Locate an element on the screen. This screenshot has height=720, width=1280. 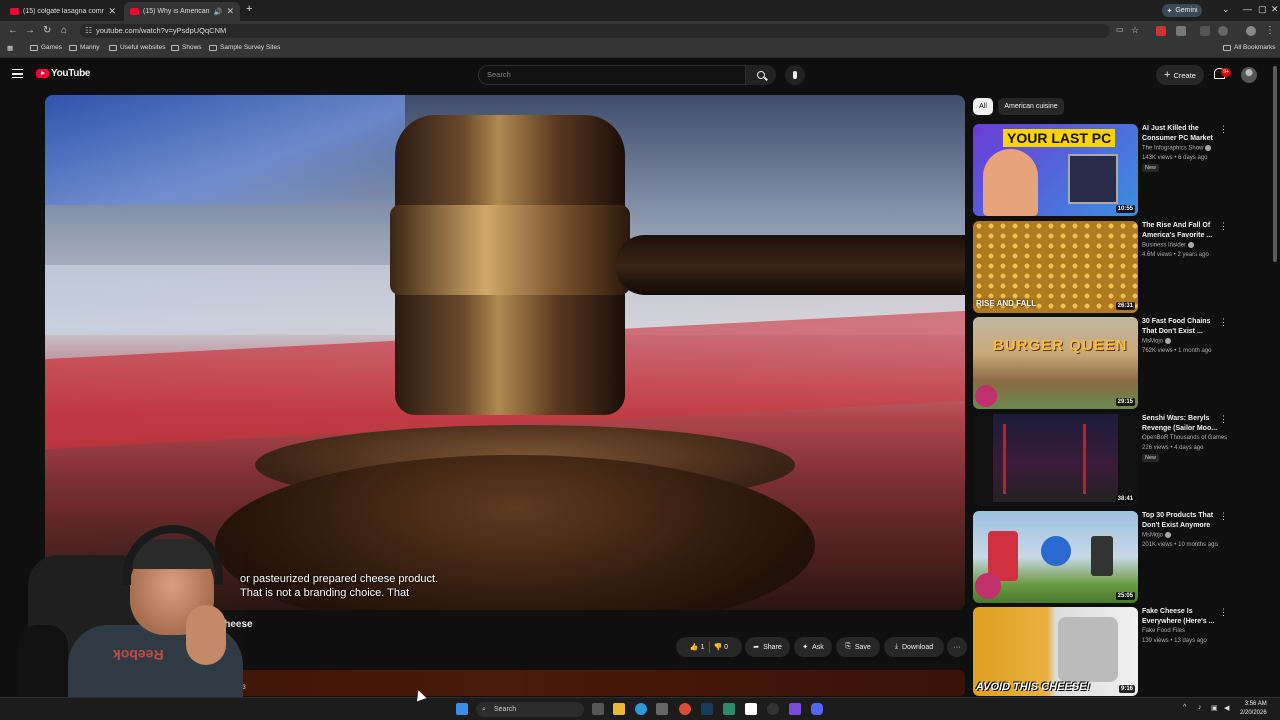
obs-icon is located at coordinates (773, 709).